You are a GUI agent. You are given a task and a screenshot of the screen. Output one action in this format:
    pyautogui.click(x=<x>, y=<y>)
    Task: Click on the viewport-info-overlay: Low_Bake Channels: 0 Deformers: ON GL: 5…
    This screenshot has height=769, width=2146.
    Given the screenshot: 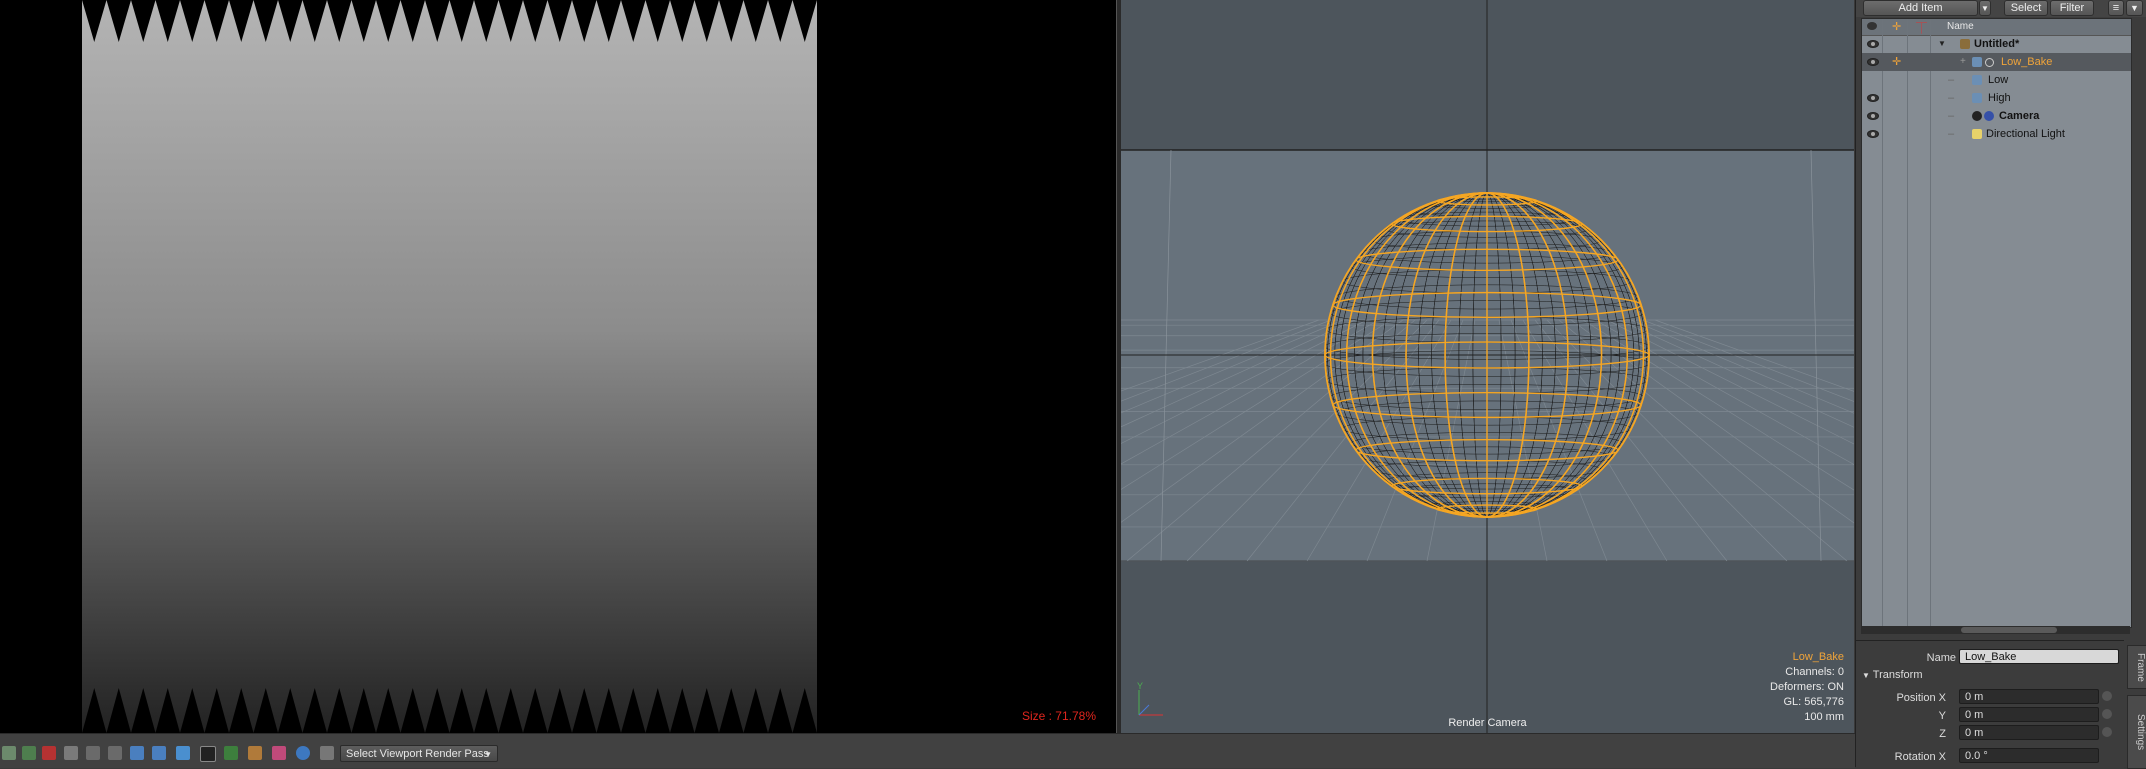 What is the action you would take?
    pyautogui.click(x=1807, y=687)
    